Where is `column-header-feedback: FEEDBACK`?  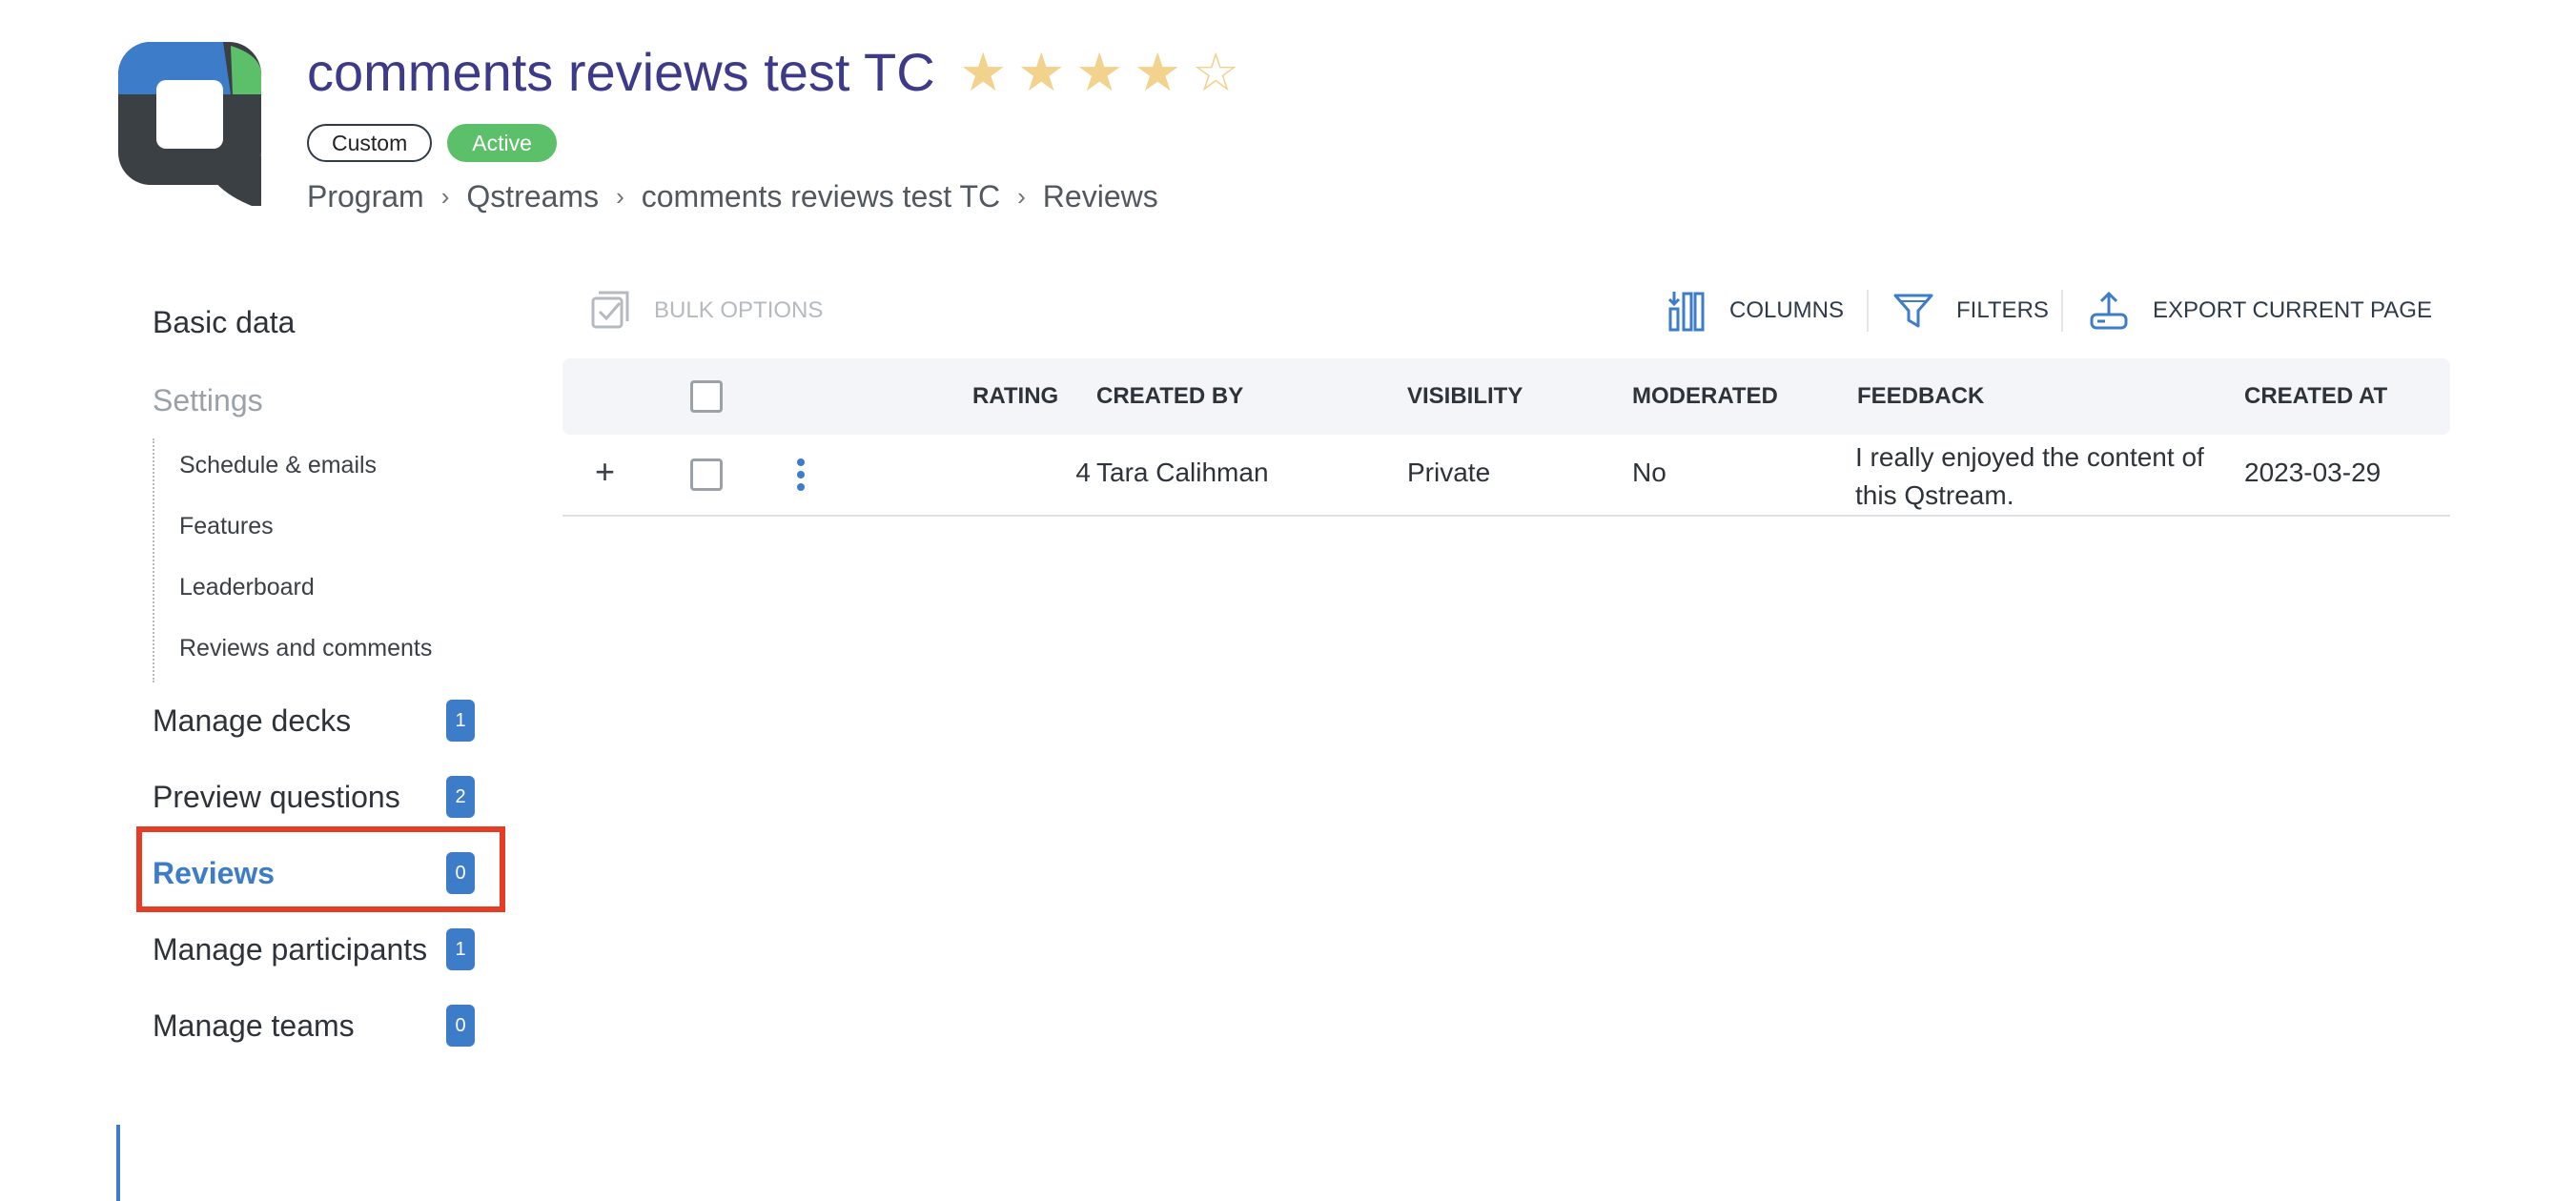 column-header-feedback: FEEDBACK is located at coordinates (1920, 396).